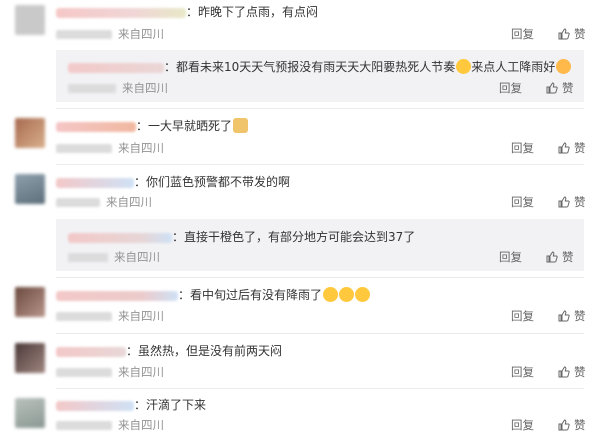  Describe the element at coordinates (316, 67) in the screenshot. I see `reply-text: 都看未来10天天气预报没有雨天天大阳要热死人节奏` at that location.